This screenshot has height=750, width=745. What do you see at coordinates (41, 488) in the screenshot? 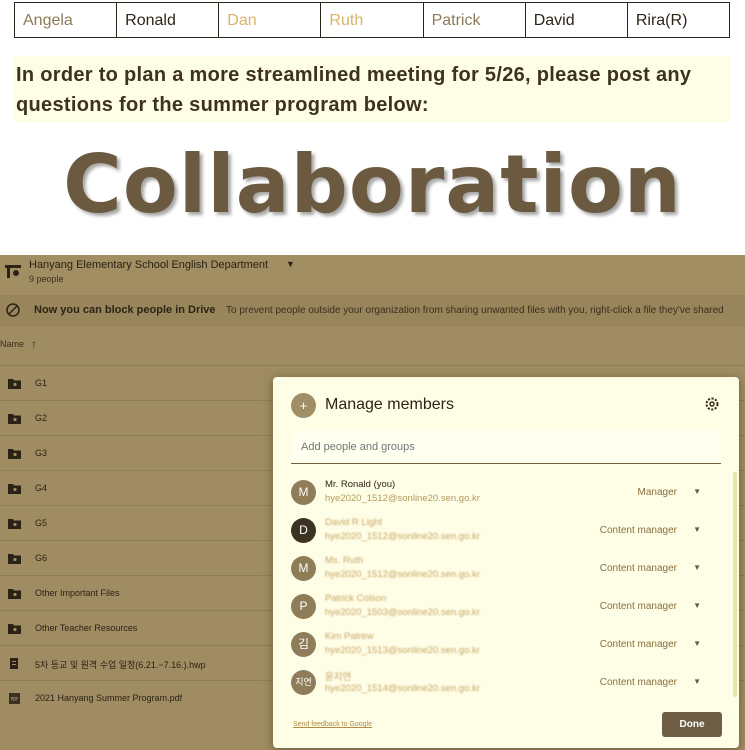
I see `file-name: G4` at bounding box center [41, 488].